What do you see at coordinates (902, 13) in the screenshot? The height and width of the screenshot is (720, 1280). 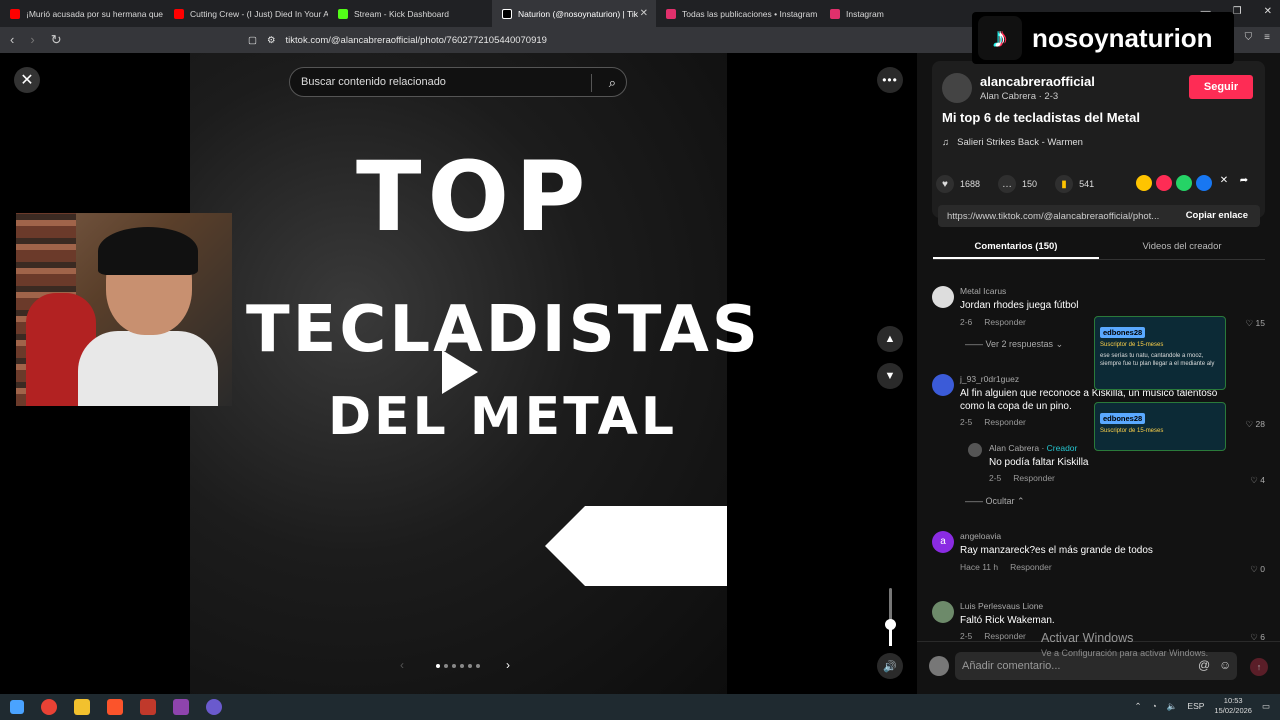 I see `tab-5: Instagram` at bounding box center [902, 13].